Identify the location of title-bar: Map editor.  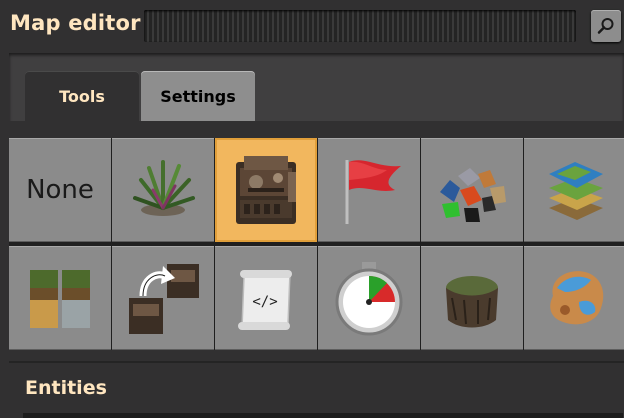
(312, 26).